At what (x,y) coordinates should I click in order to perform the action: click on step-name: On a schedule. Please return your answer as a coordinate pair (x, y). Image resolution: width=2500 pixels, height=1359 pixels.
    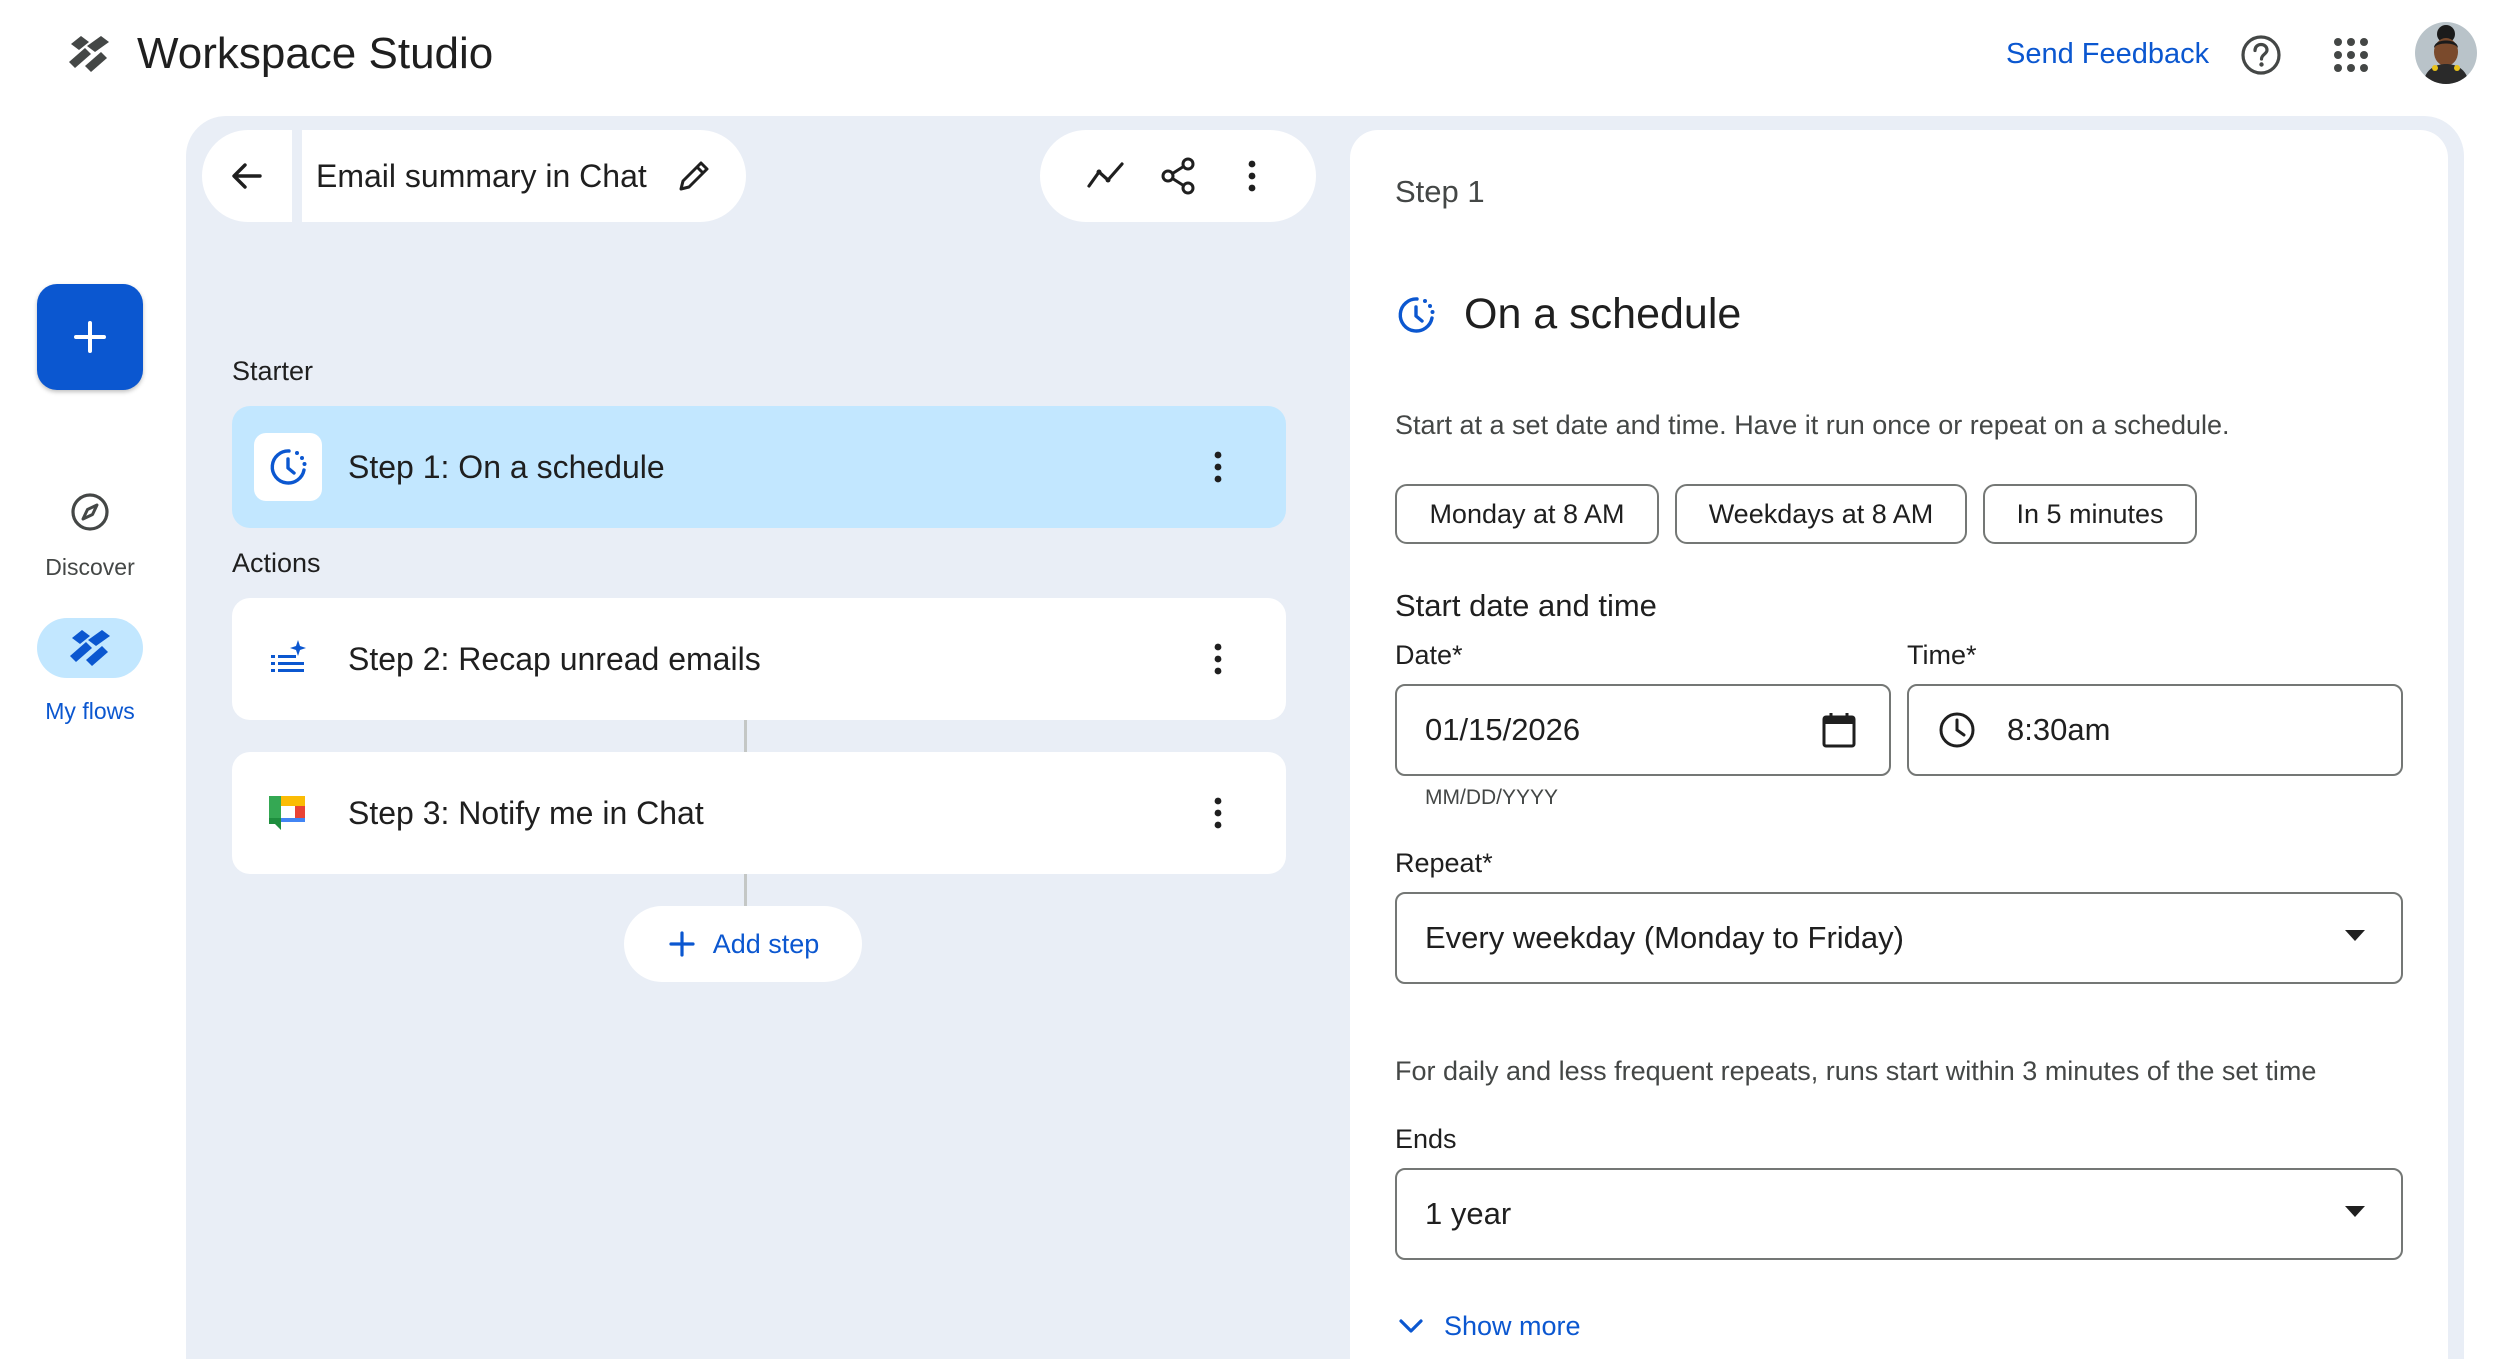
    Looking at the image, I should click on (561, 467).